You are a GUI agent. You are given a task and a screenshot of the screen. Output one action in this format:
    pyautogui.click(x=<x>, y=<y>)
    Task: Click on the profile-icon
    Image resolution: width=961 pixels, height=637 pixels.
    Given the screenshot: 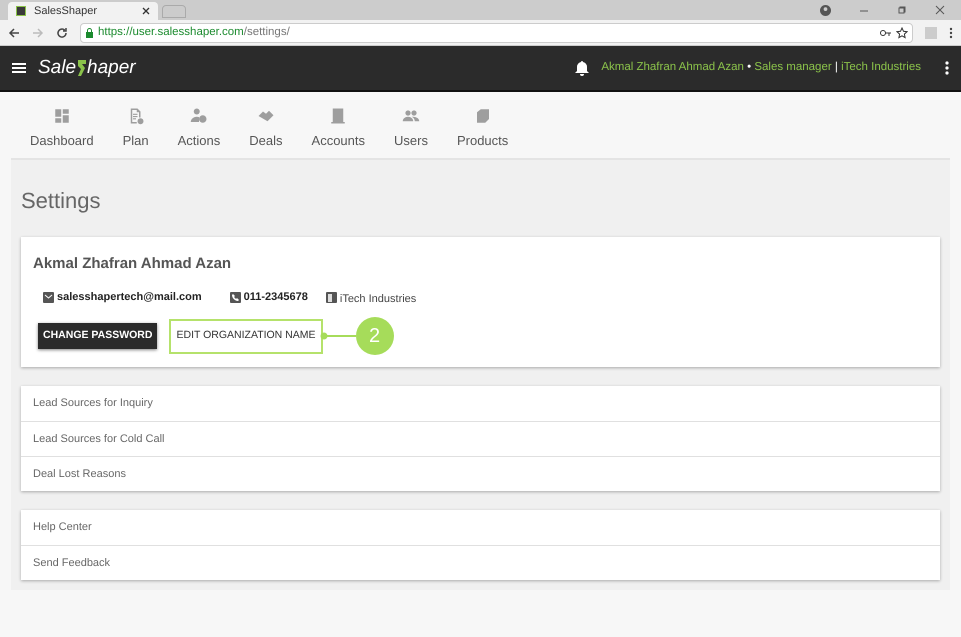 What is the action you would take?
    pyautogui.click(x=825, y=10)
    